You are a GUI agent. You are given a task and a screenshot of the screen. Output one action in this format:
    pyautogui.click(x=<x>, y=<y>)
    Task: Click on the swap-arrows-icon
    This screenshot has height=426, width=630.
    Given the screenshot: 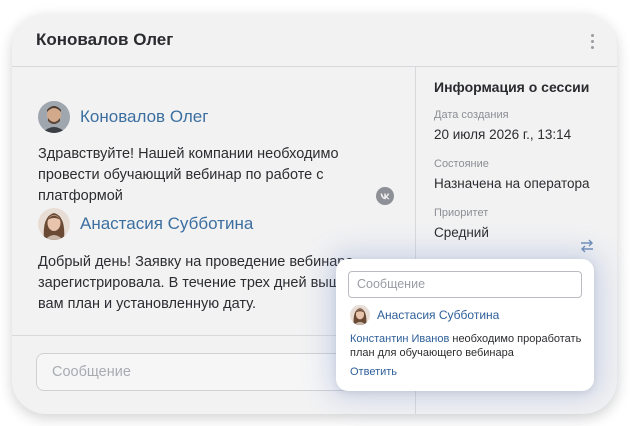 What is the action you would take?
    pyautogui.click(x=587, y=246)
    